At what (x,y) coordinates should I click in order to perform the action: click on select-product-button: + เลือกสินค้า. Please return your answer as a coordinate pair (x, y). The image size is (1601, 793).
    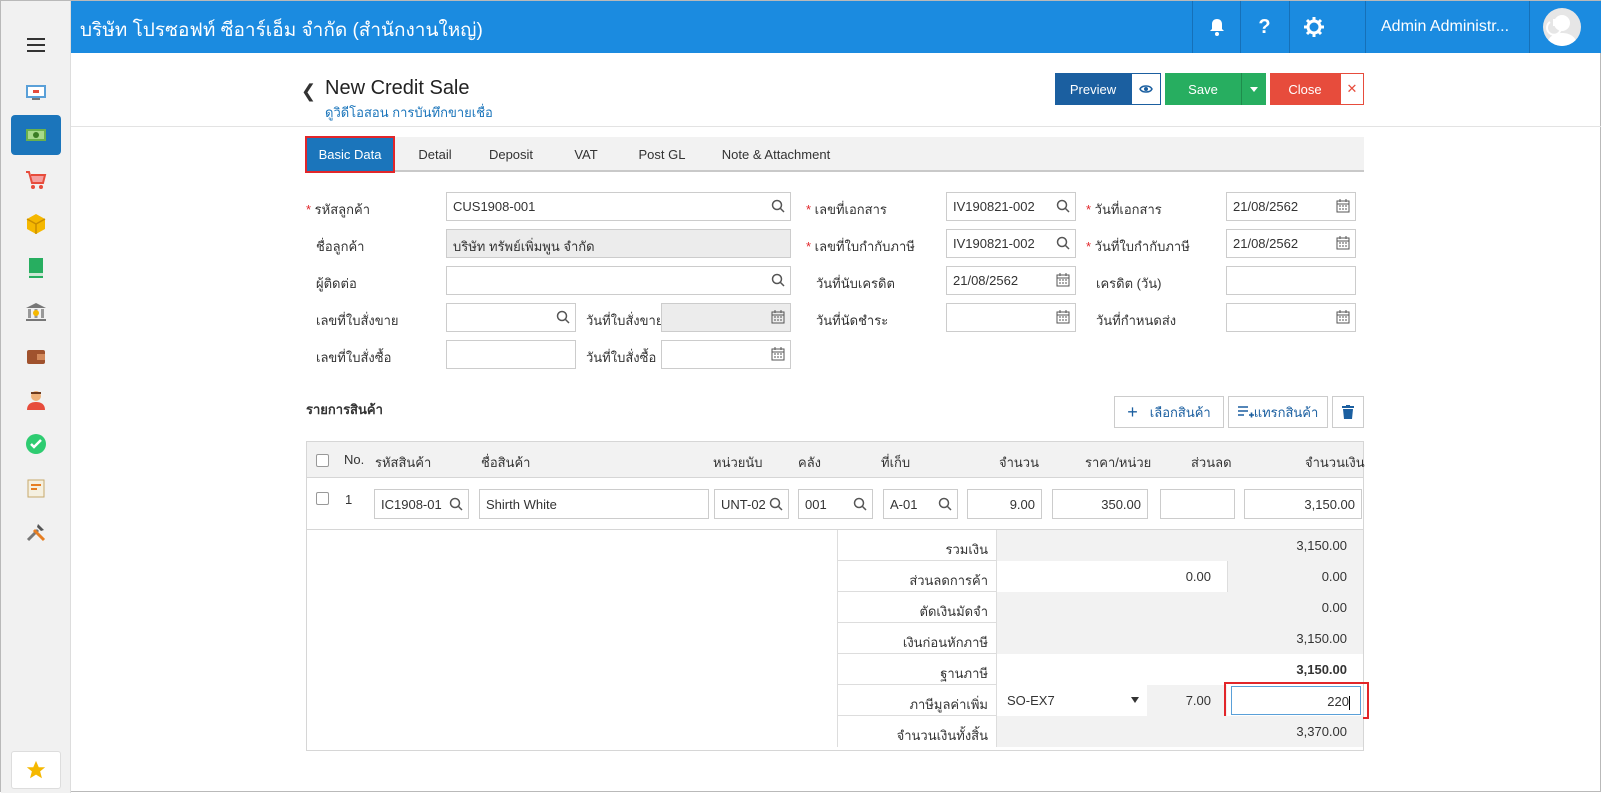
    Looking at the image, I should click on (1169, 412).